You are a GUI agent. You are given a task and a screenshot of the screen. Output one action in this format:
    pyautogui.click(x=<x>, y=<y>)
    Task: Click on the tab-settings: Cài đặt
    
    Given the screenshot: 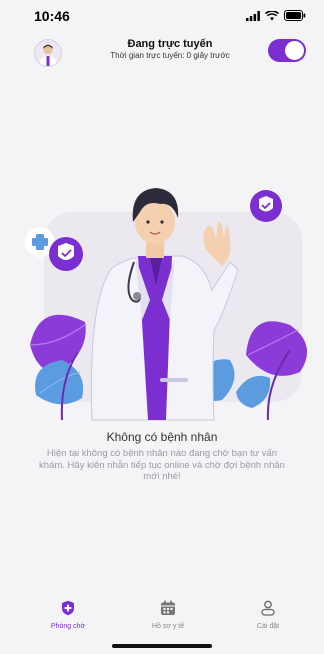 What is the action you would take?
    pyautogui.click(x=268, y=615)
    